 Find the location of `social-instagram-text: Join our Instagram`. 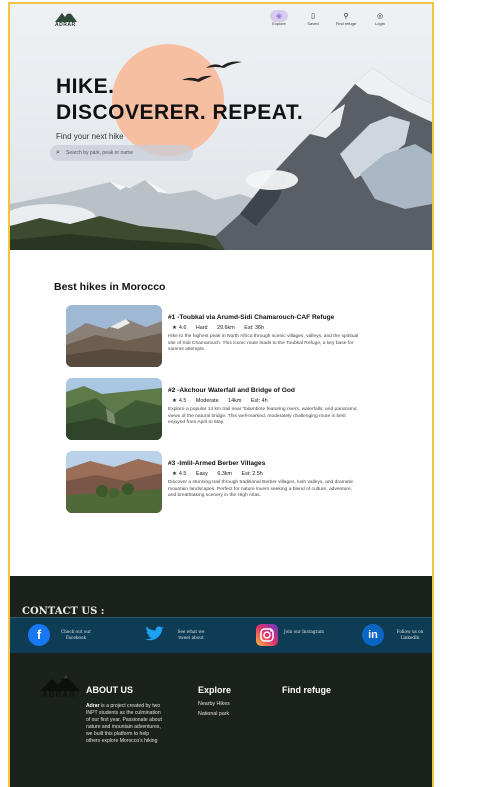

social-instagram-text: Join our Instagram is located at coordinates (304, 632).